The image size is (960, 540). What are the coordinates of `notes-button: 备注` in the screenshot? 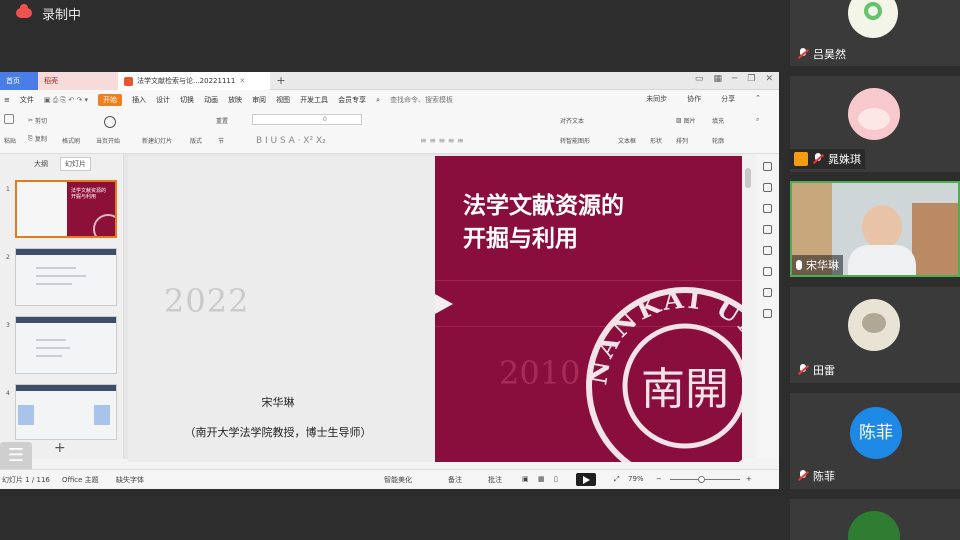 It's located at (455, 480).